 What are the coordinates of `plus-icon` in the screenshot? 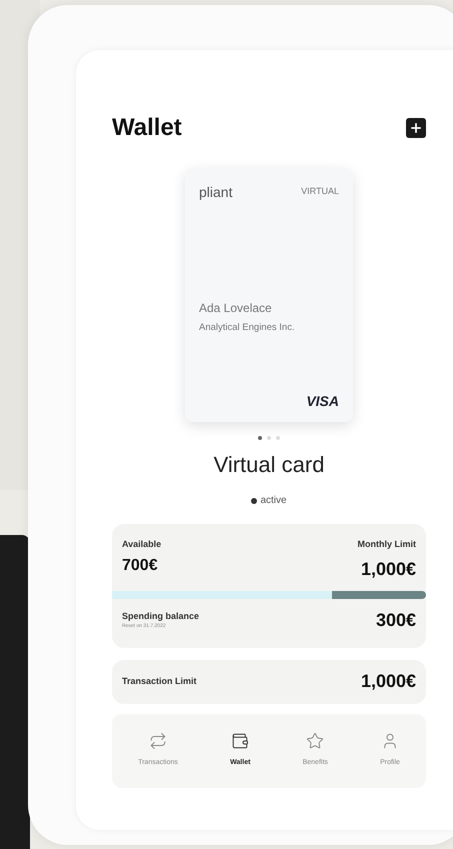 It's located at (416, 128).